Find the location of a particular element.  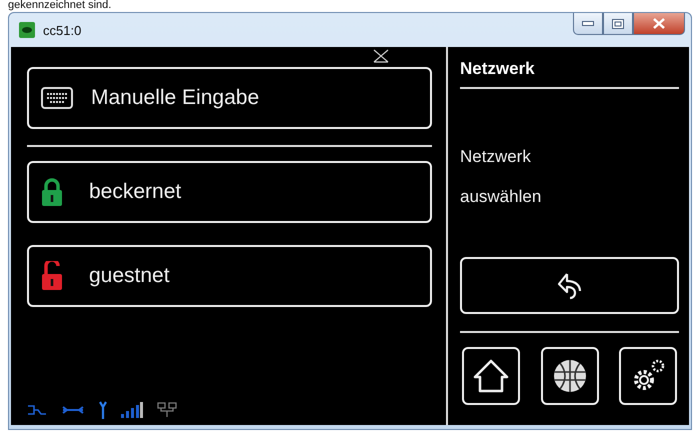

back-arrow-icon is located at coordinates (569, 286).